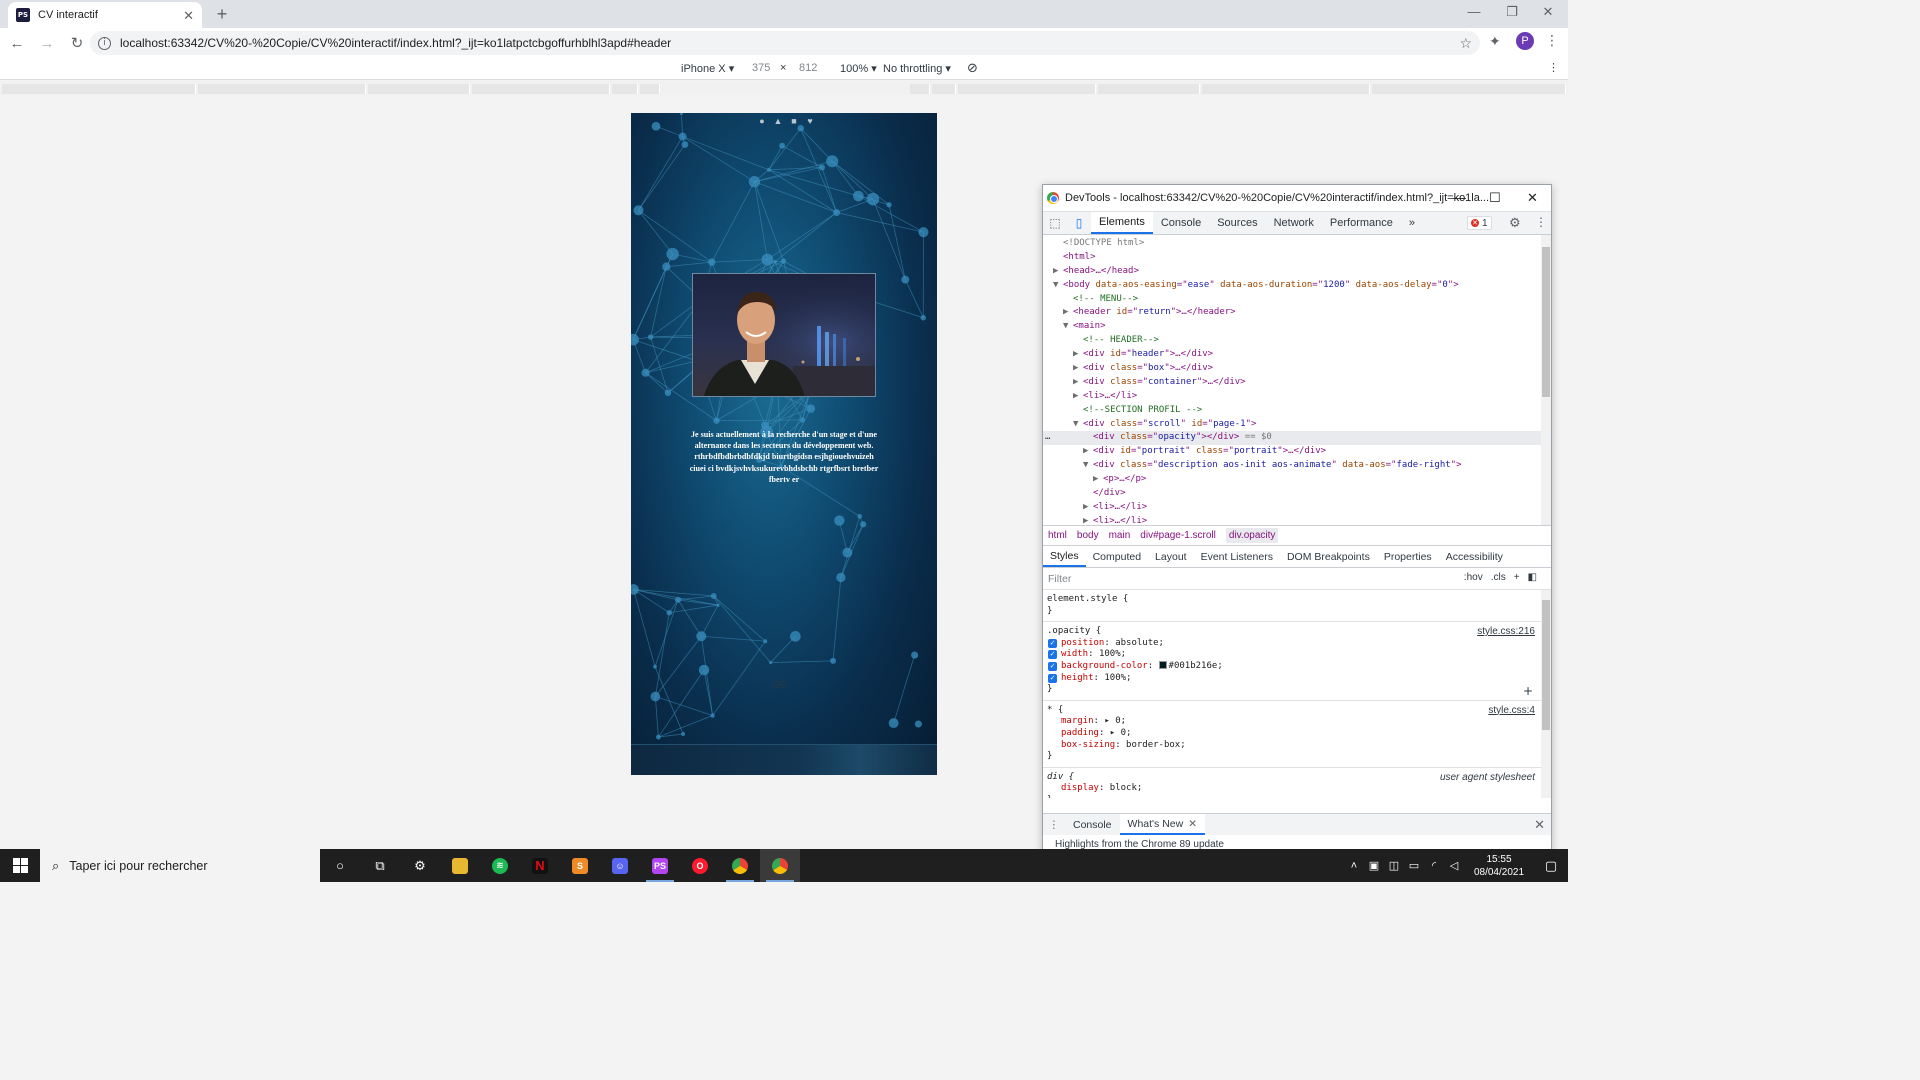  I want to click on dom-node: ▶ <p>…</p>, so click(1297, 480).